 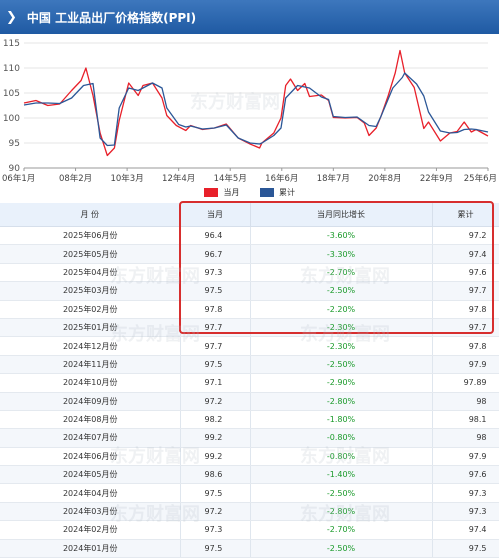 I want to click on table-row: 2024年11月份 97.5 -2.50% 97.9, so click(x=249, y=365).